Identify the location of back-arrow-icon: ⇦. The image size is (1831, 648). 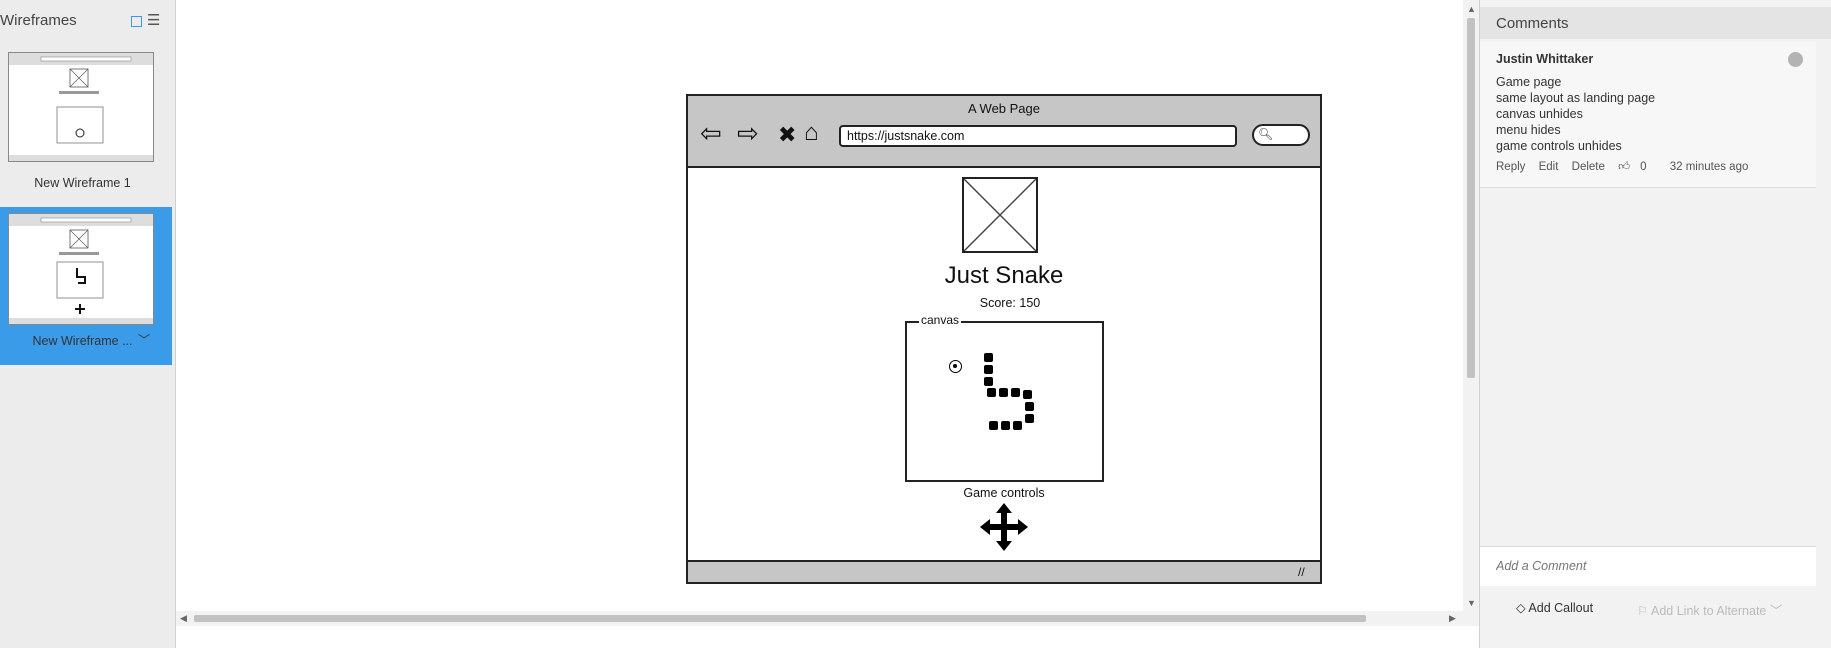
(711, 133).